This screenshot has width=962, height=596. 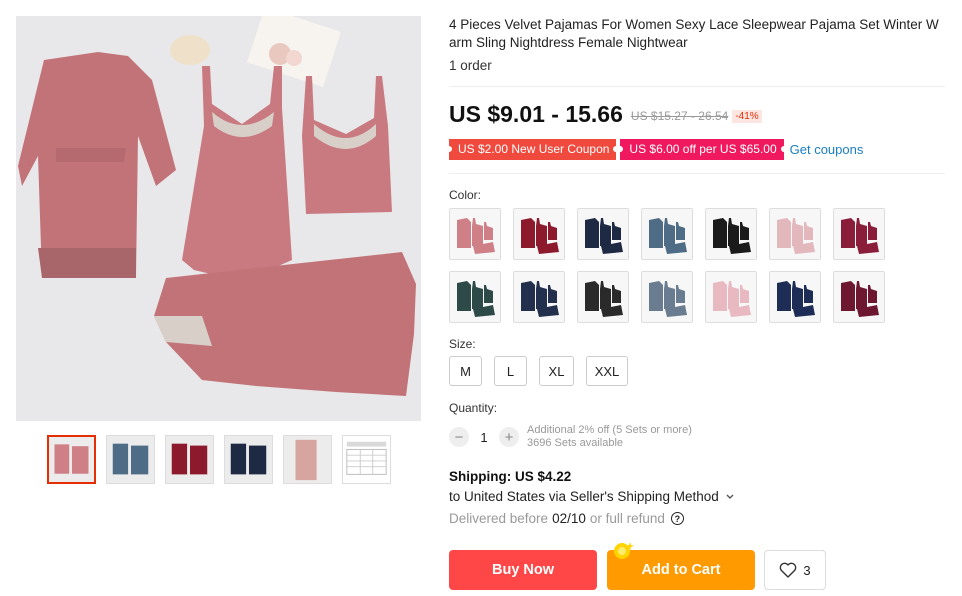 What do you see at coordinates (459, 437) in the screenshot?
I see `quantity-decrease-button: −` at bounding box center [459, 437].